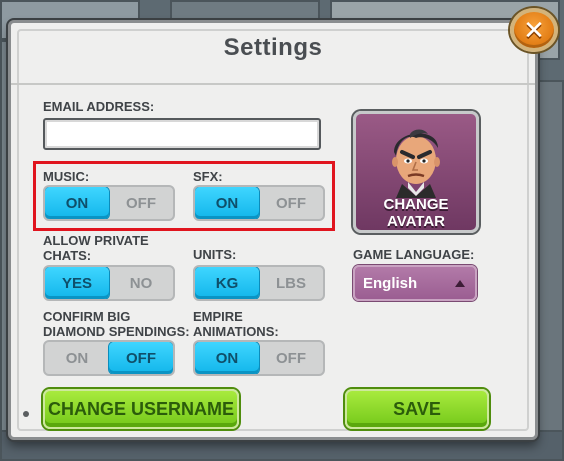 The height and width of the screenshot is (461, 564). I want to click on save-button: SAVE, so click(417, 409).